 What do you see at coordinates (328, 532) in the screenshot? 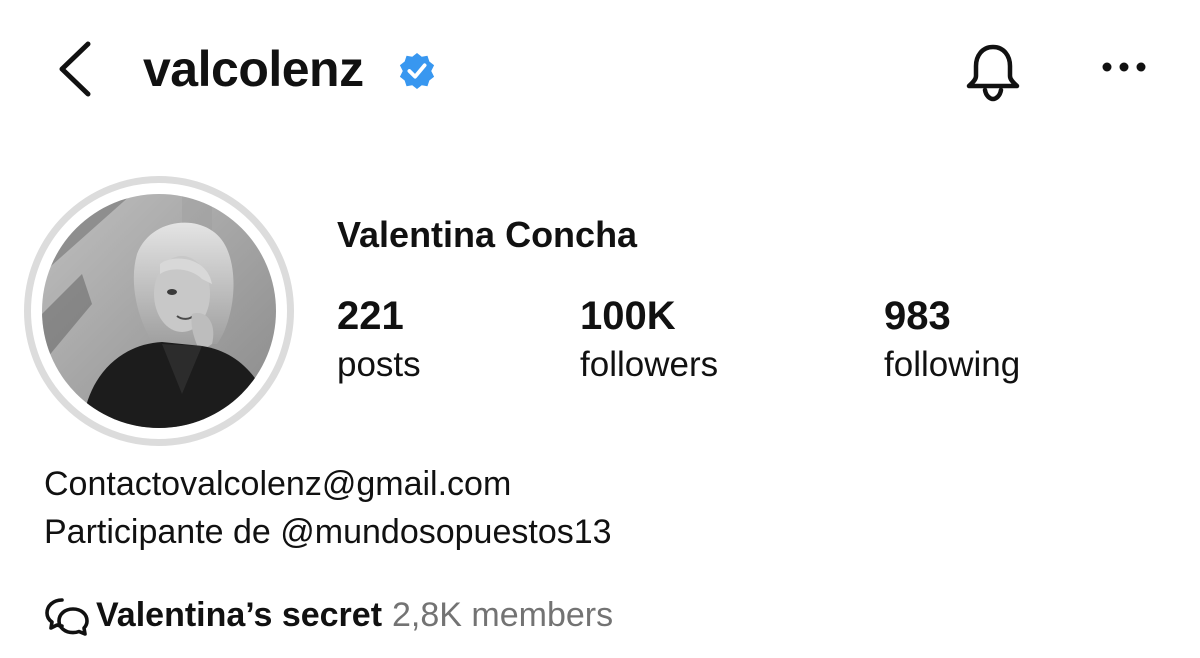
I see `bio-participant-line: Participante de @mundosopuestos13` at bounding box center [328, 532].